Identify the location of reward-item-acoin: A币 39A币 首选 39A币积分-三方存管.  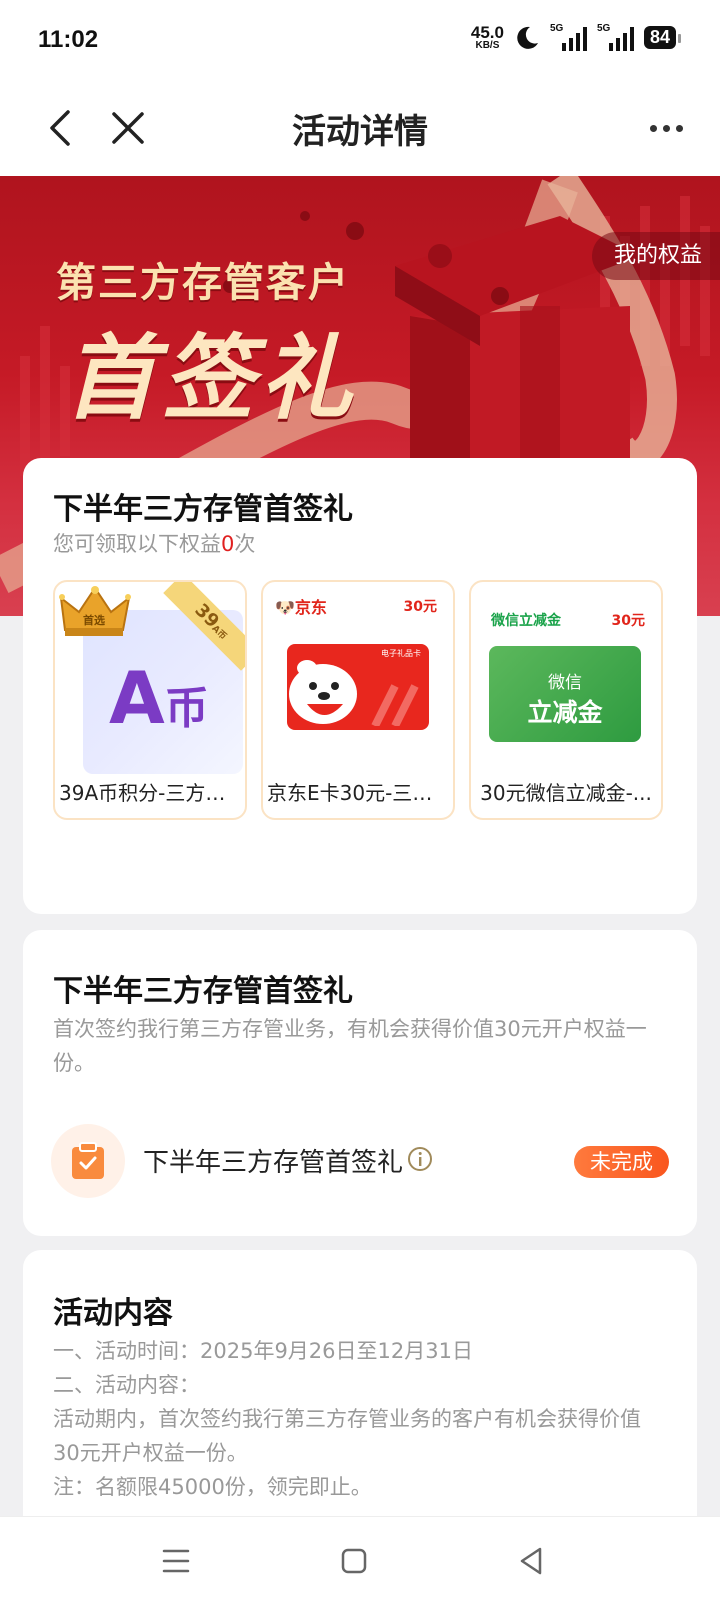
(150, 700).